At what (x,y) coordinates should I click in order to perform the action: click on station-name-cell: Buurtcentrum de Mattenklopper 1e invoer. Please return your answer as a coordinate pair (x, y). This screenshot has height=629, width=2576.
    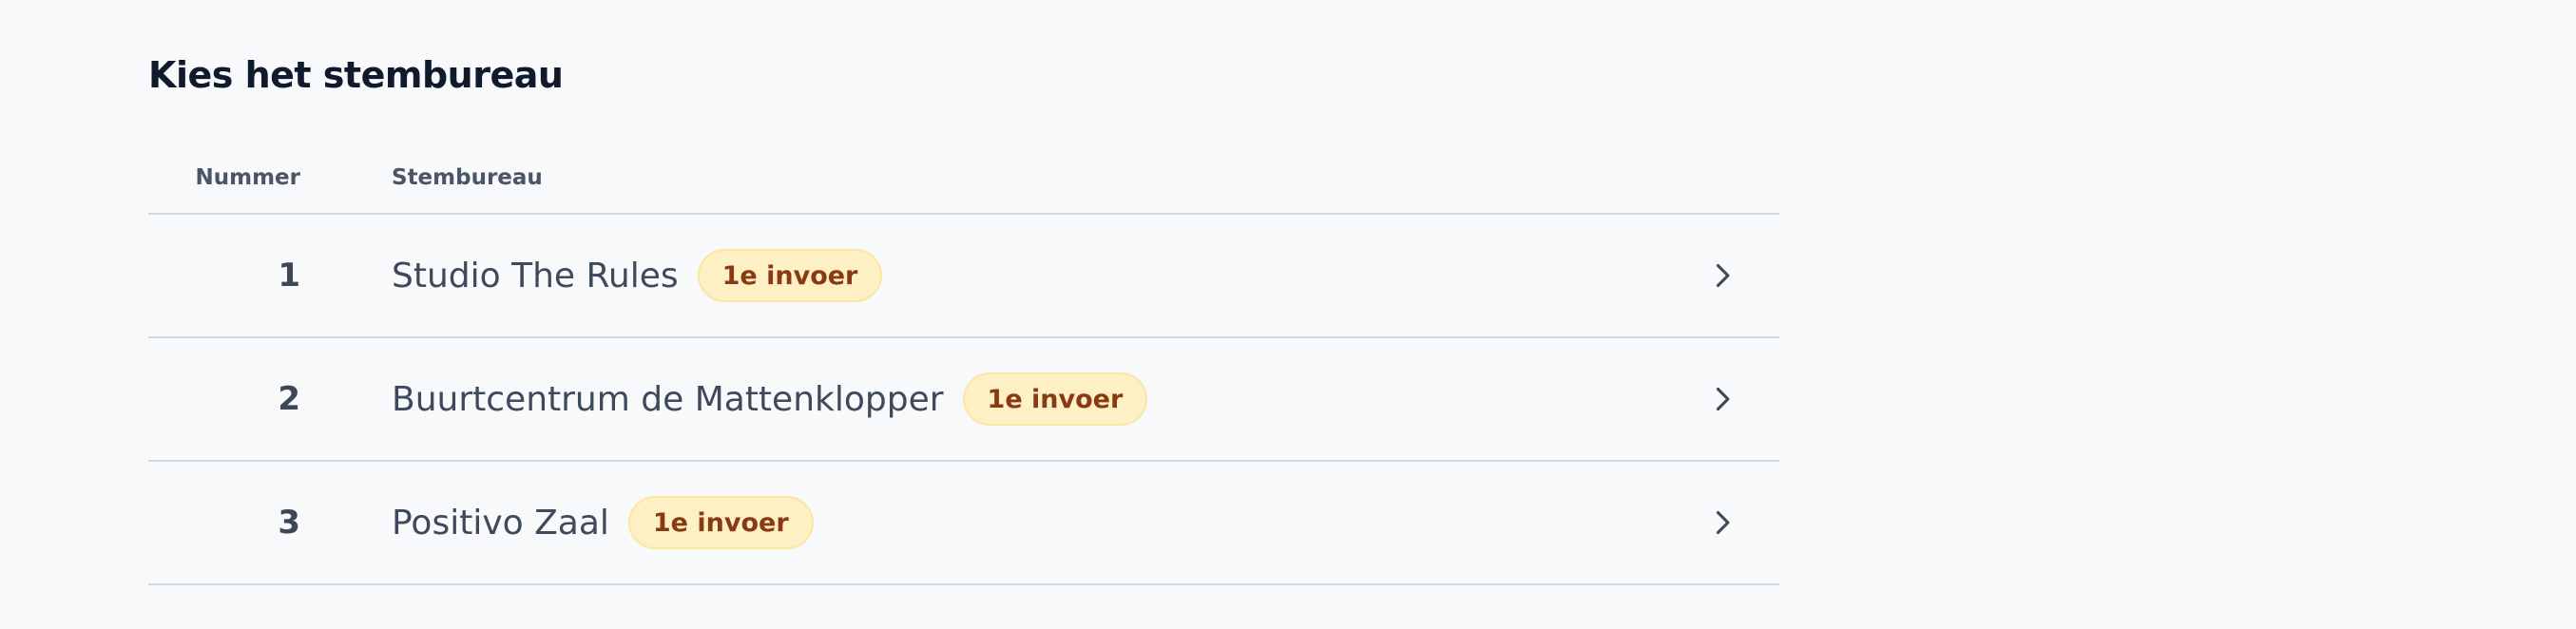
    Looking at the image, I should click on (1043, 399).